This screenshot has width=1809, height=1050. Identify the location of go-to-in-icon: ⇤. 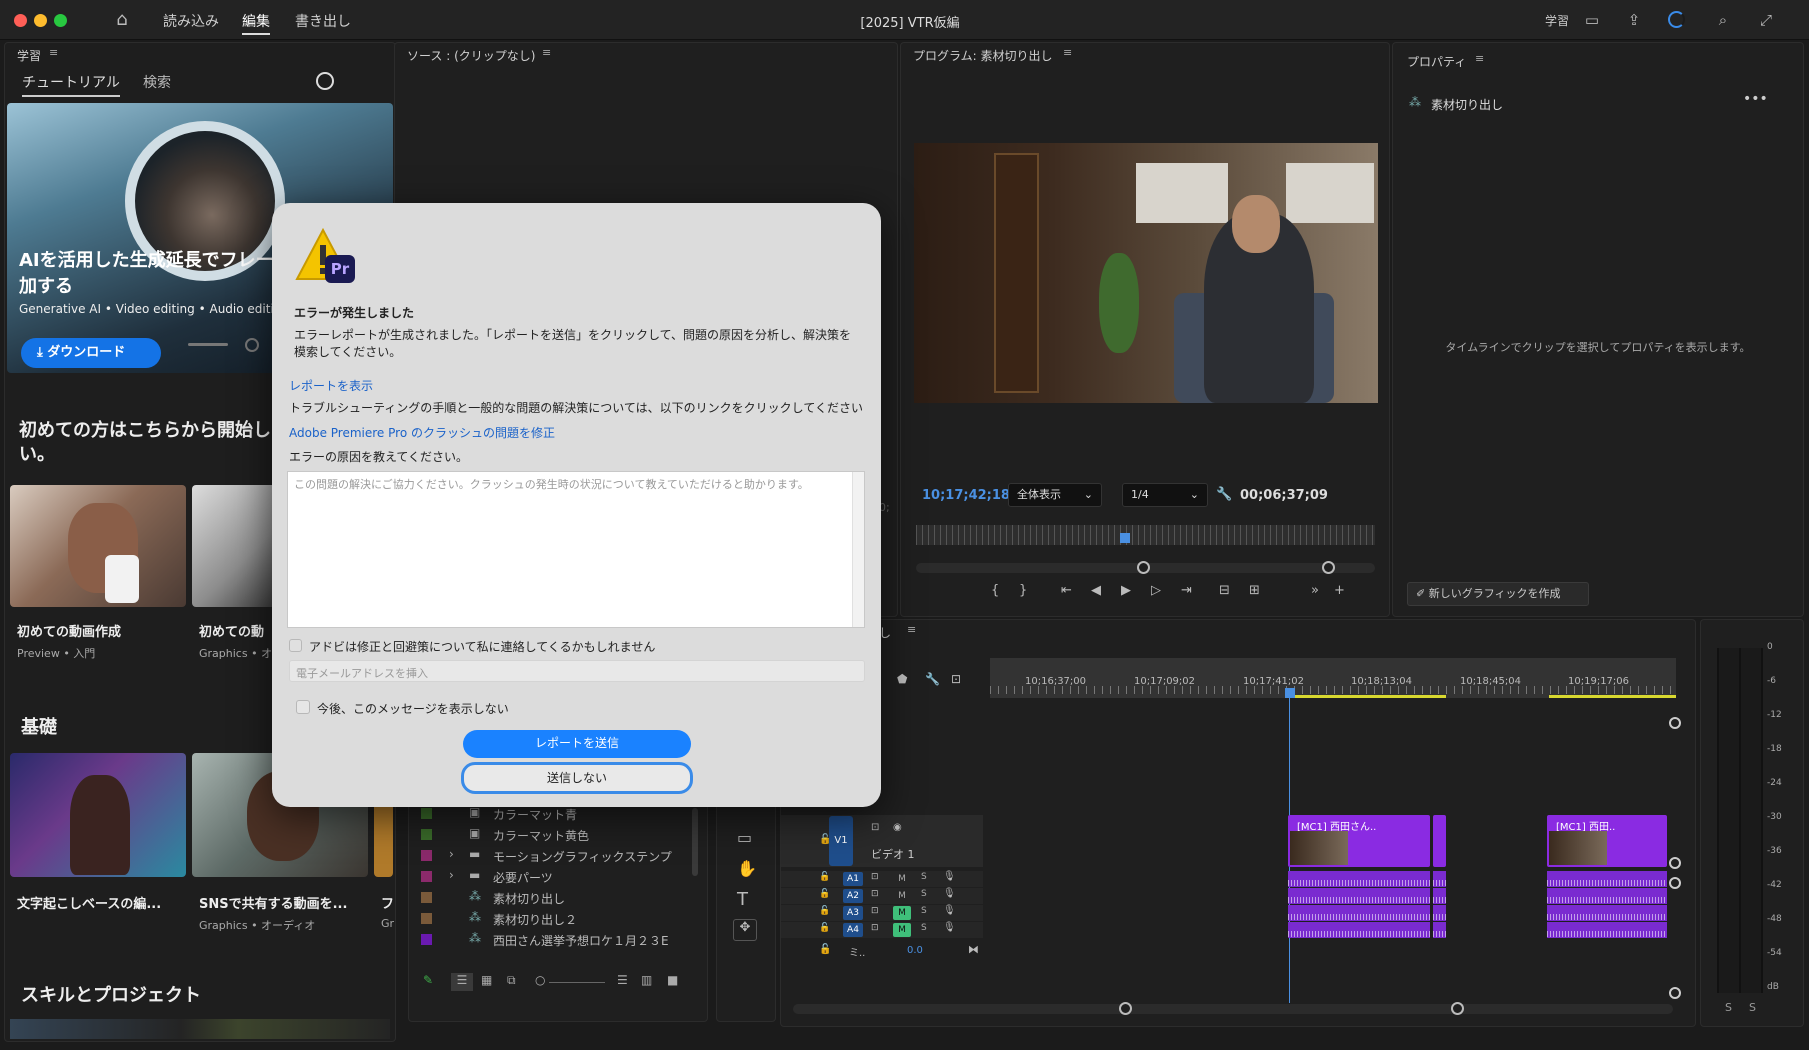
(1066, 590).